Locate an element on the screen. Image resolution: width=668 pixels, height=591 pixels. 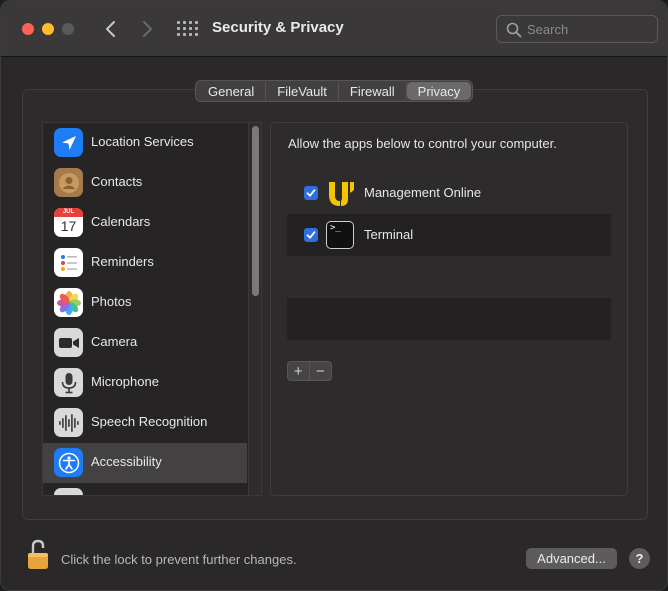
app-row-terminal: >_ Terminal is located at coordinates (449, 235).